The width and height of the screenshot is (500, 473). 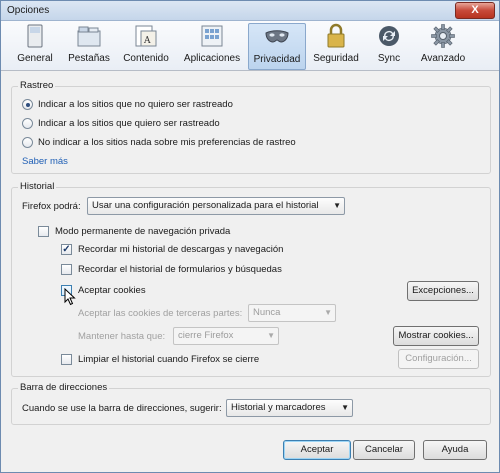 What do you see at coordinates (336, 35) in the screenshot?
I see `padlock-icon` at bounding box center [336, 35].